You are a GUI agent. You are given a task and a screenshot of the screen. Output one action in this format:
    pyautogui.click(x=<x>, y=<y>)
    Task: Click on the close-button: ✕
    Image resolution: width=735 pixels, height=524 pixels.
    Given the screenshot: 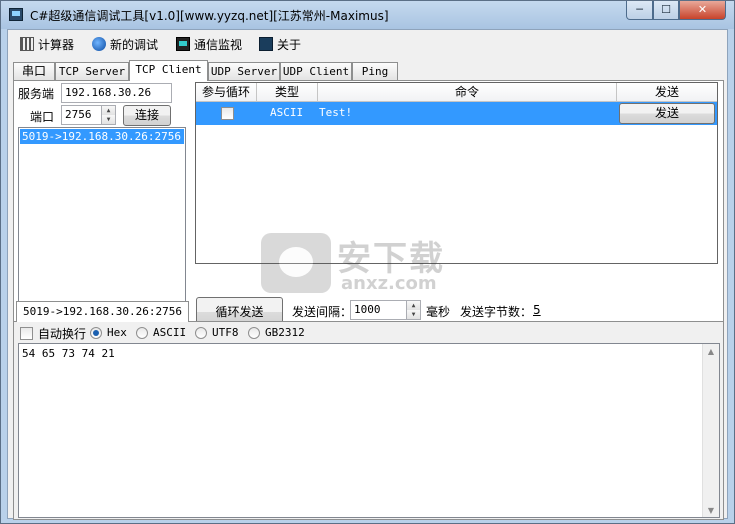 What is the action you would take?
    pyautogui.click(x=702, y=10)
    